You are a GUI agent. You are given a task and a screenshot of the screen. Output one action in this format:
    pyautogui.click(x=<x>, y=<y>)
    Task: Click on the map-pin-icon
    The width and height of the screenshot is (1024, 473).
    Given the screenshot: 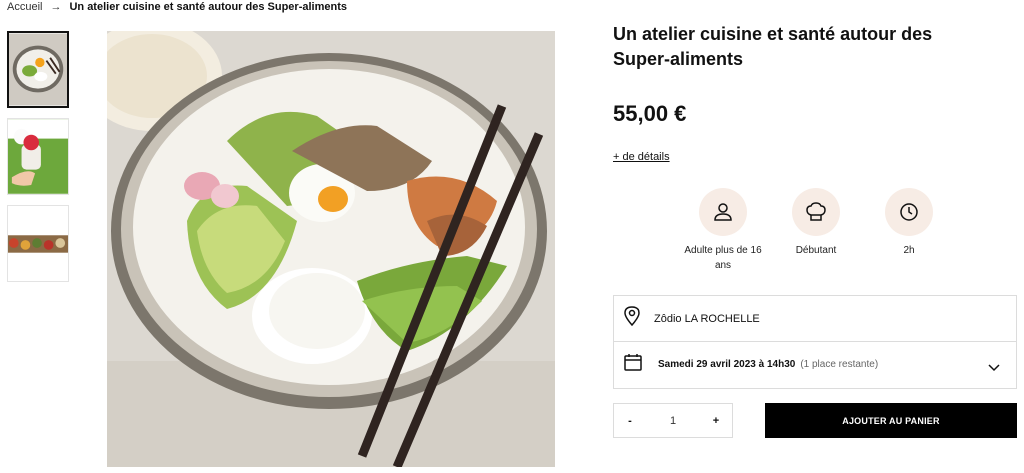 What is the action you would take?
    pyautogui.click(x=632, y=318)
    